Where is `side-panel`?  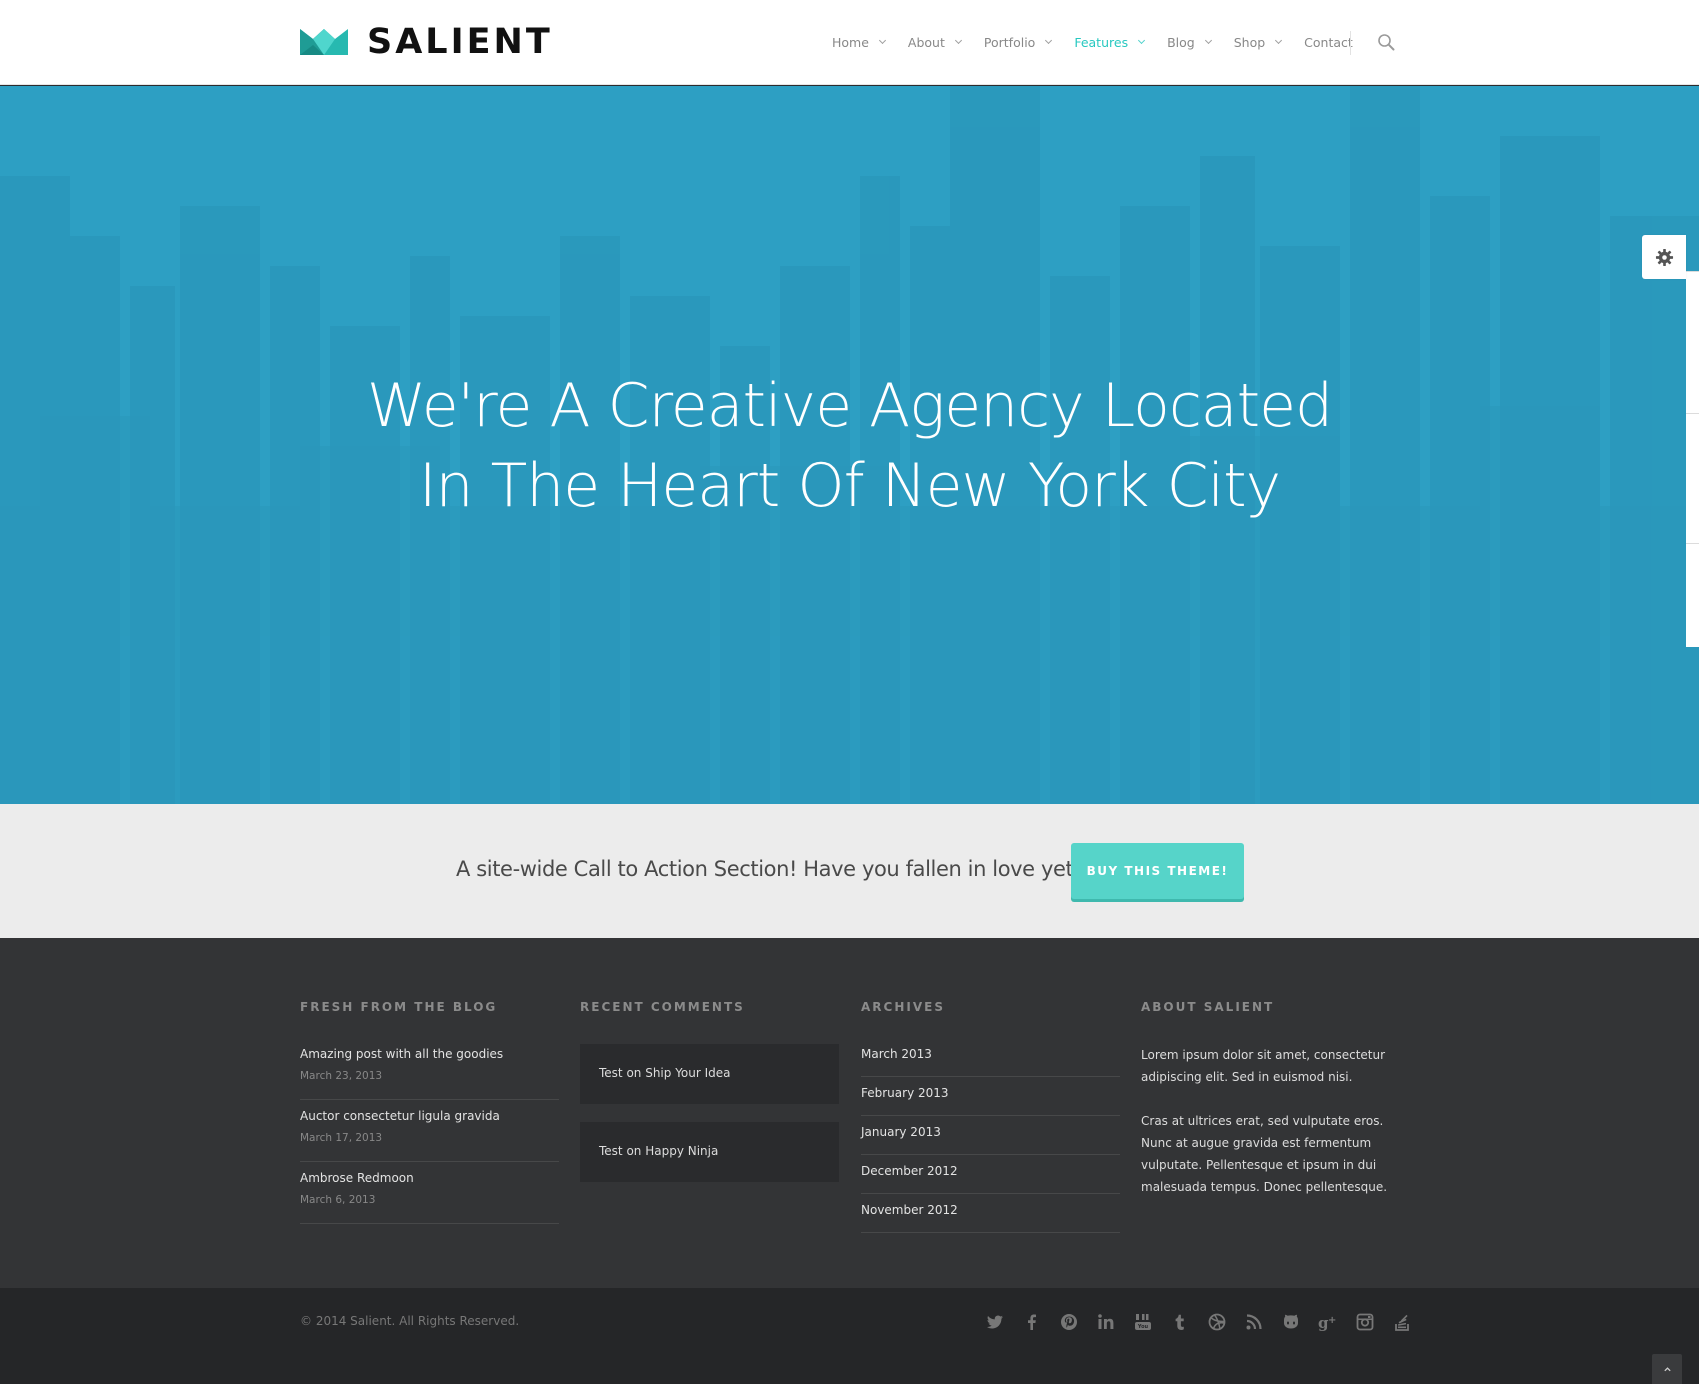 side-panel is located at coordinates (1692, 459).